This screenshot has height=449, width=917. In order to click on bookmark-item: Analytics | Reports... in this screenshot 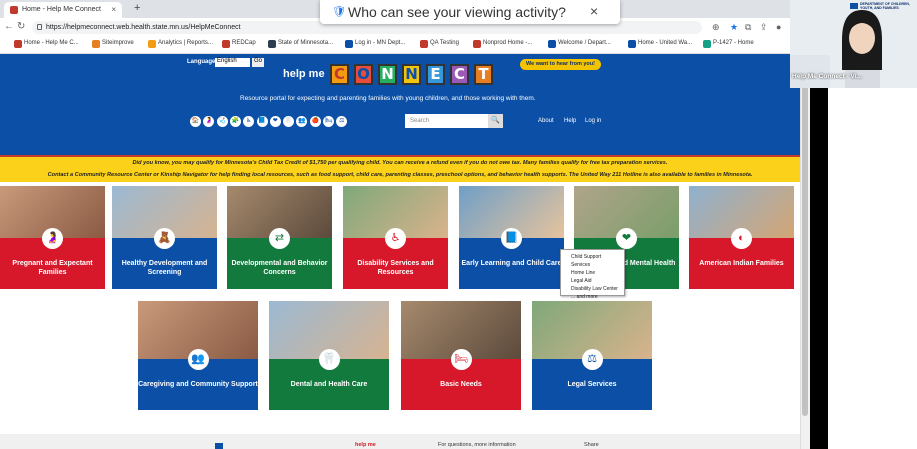, I will do `click(180, 44)`.